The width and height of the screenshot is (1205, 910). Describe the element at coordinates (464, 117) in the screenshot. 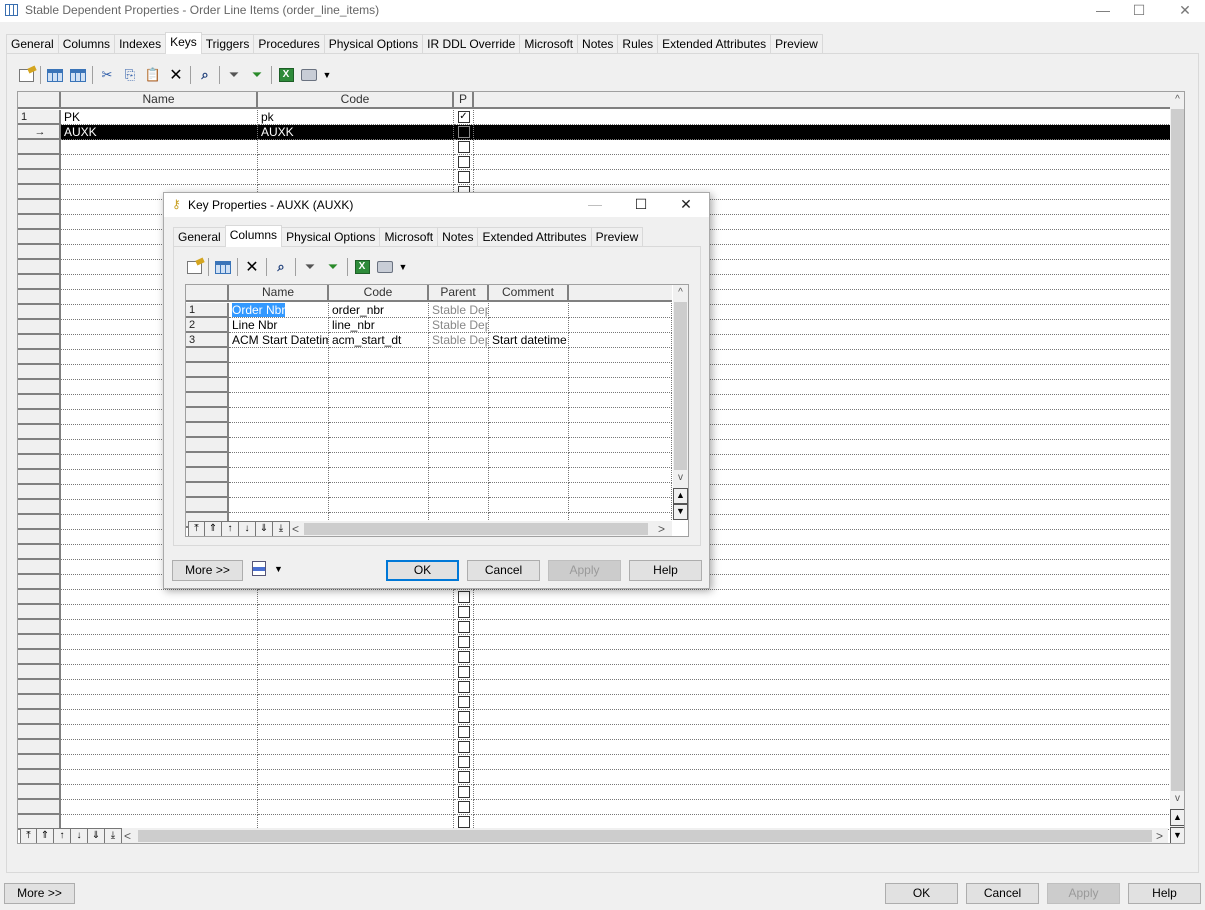

I see `cell-primary: ✓` at that location.